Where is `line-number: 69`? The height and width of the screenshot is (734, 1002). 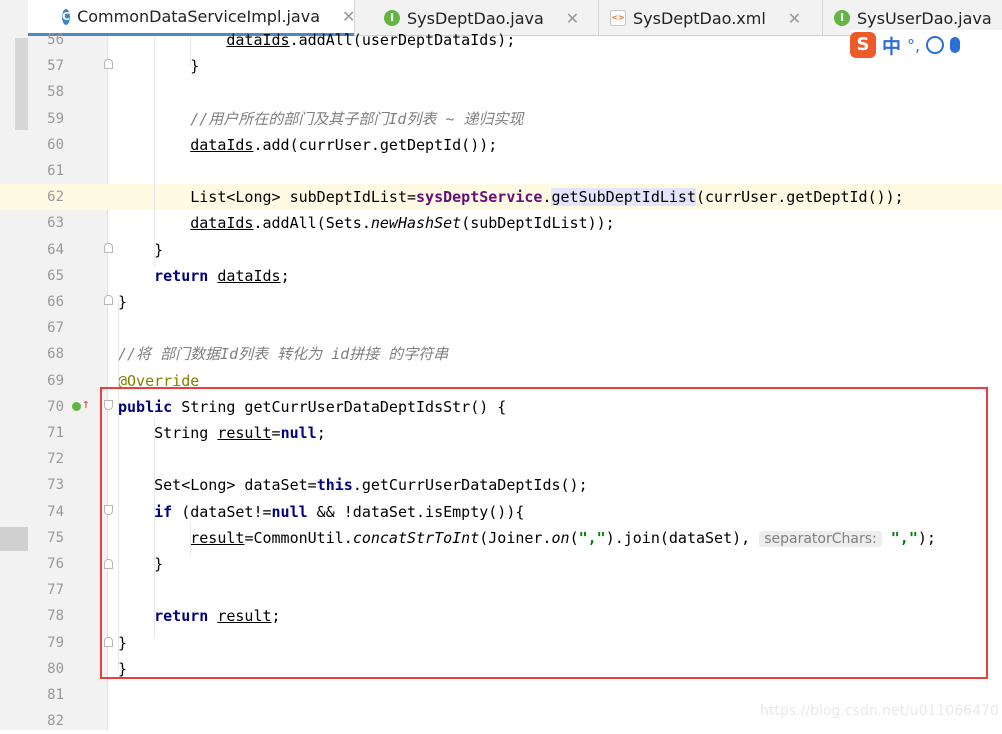 line-number: 69 is located at coordinates (55, 380).